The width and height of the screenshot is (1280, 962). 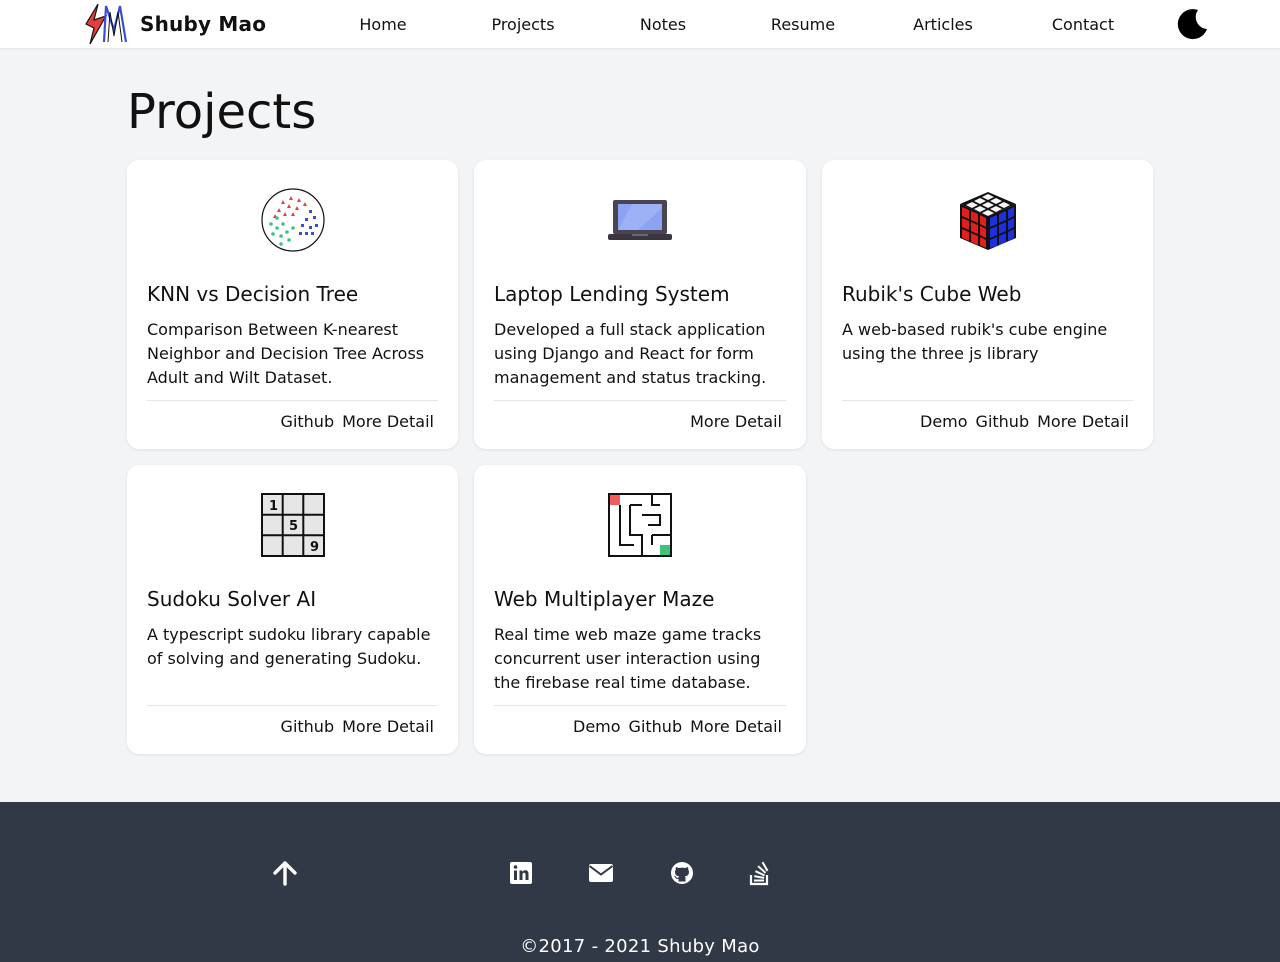 What do you see at coordinates (640, 946) in the screenshot?
I see `copyright-text: ©2017 - 2021 Shuby Mao` at bounding box center [640, 946].